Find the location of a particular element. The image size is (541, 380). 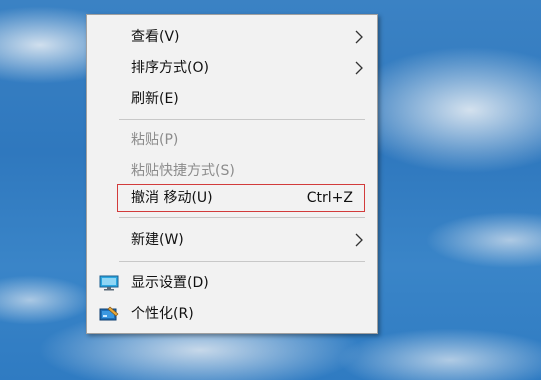

menu-item-paste: 粘贴(P) is located at coordinates (232, 140).